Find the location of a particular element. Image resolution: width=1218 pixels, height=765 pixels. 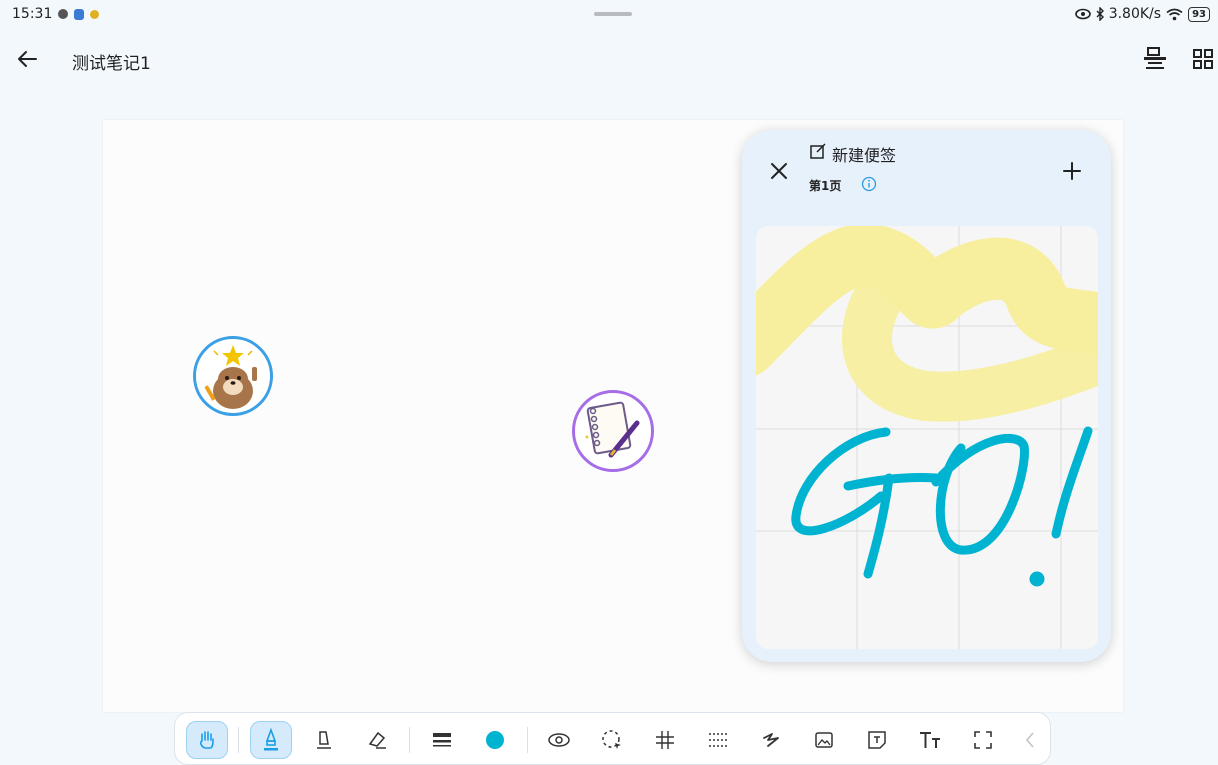

otter-sticker is located at coordinates (233, 376).